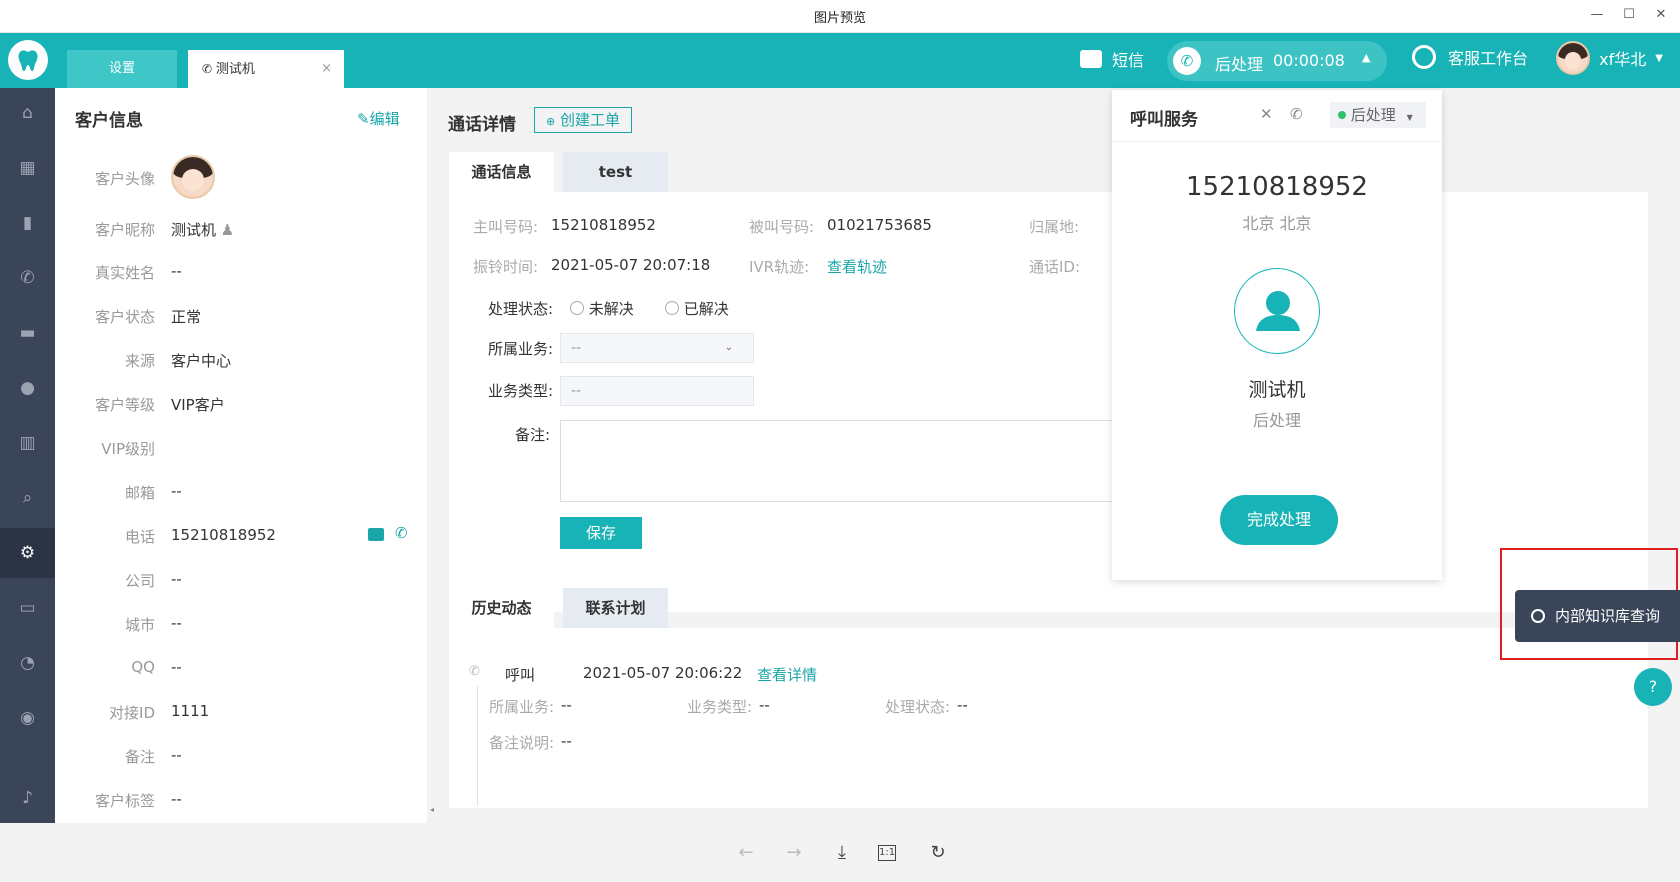  What do you see at coordinates (1366, 57) in the screenshot?
I see `caret-up-icon: ▲` at bounding box center [1366, 57].